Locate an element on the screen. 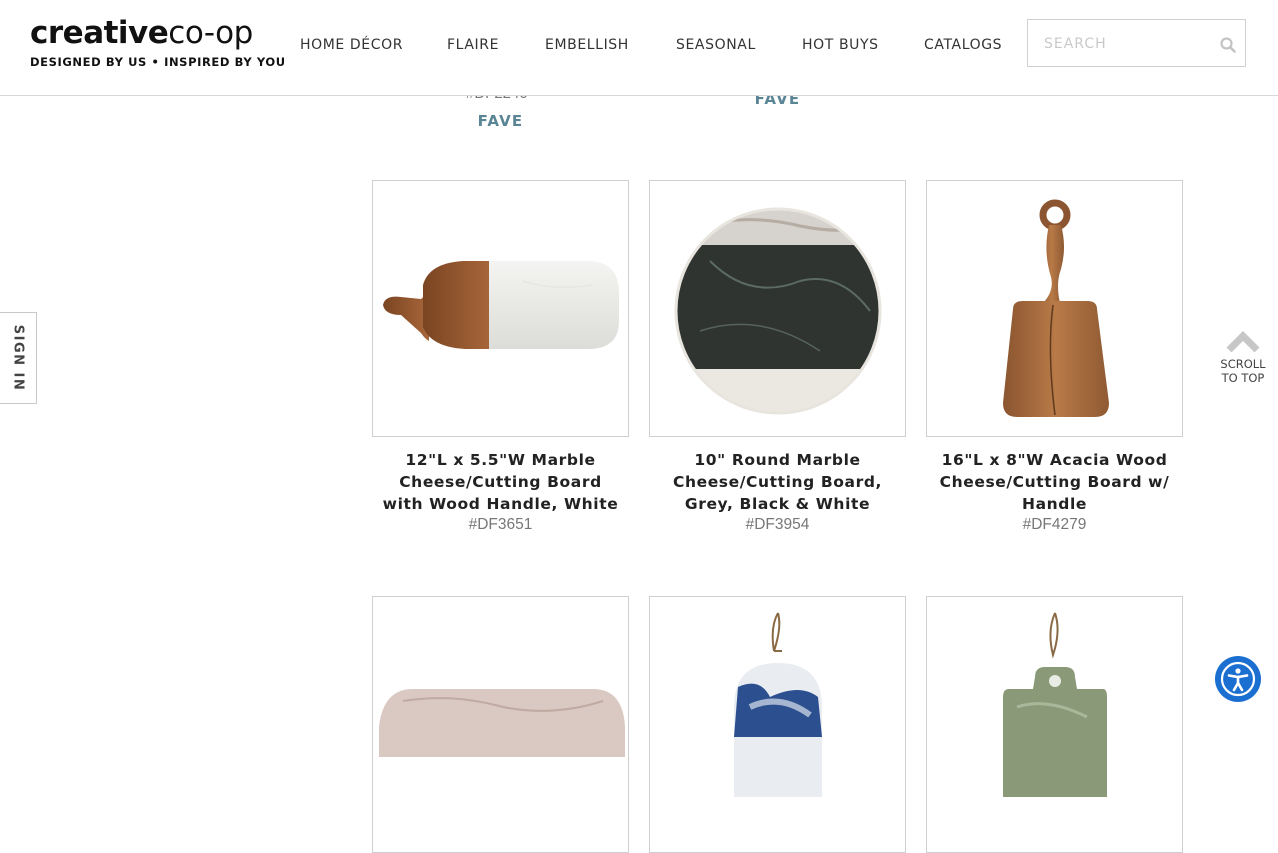 Image resolution: width=1278 pixels, height=853 pixels. fave-button: FAVE is located at coordinates (500, 121).